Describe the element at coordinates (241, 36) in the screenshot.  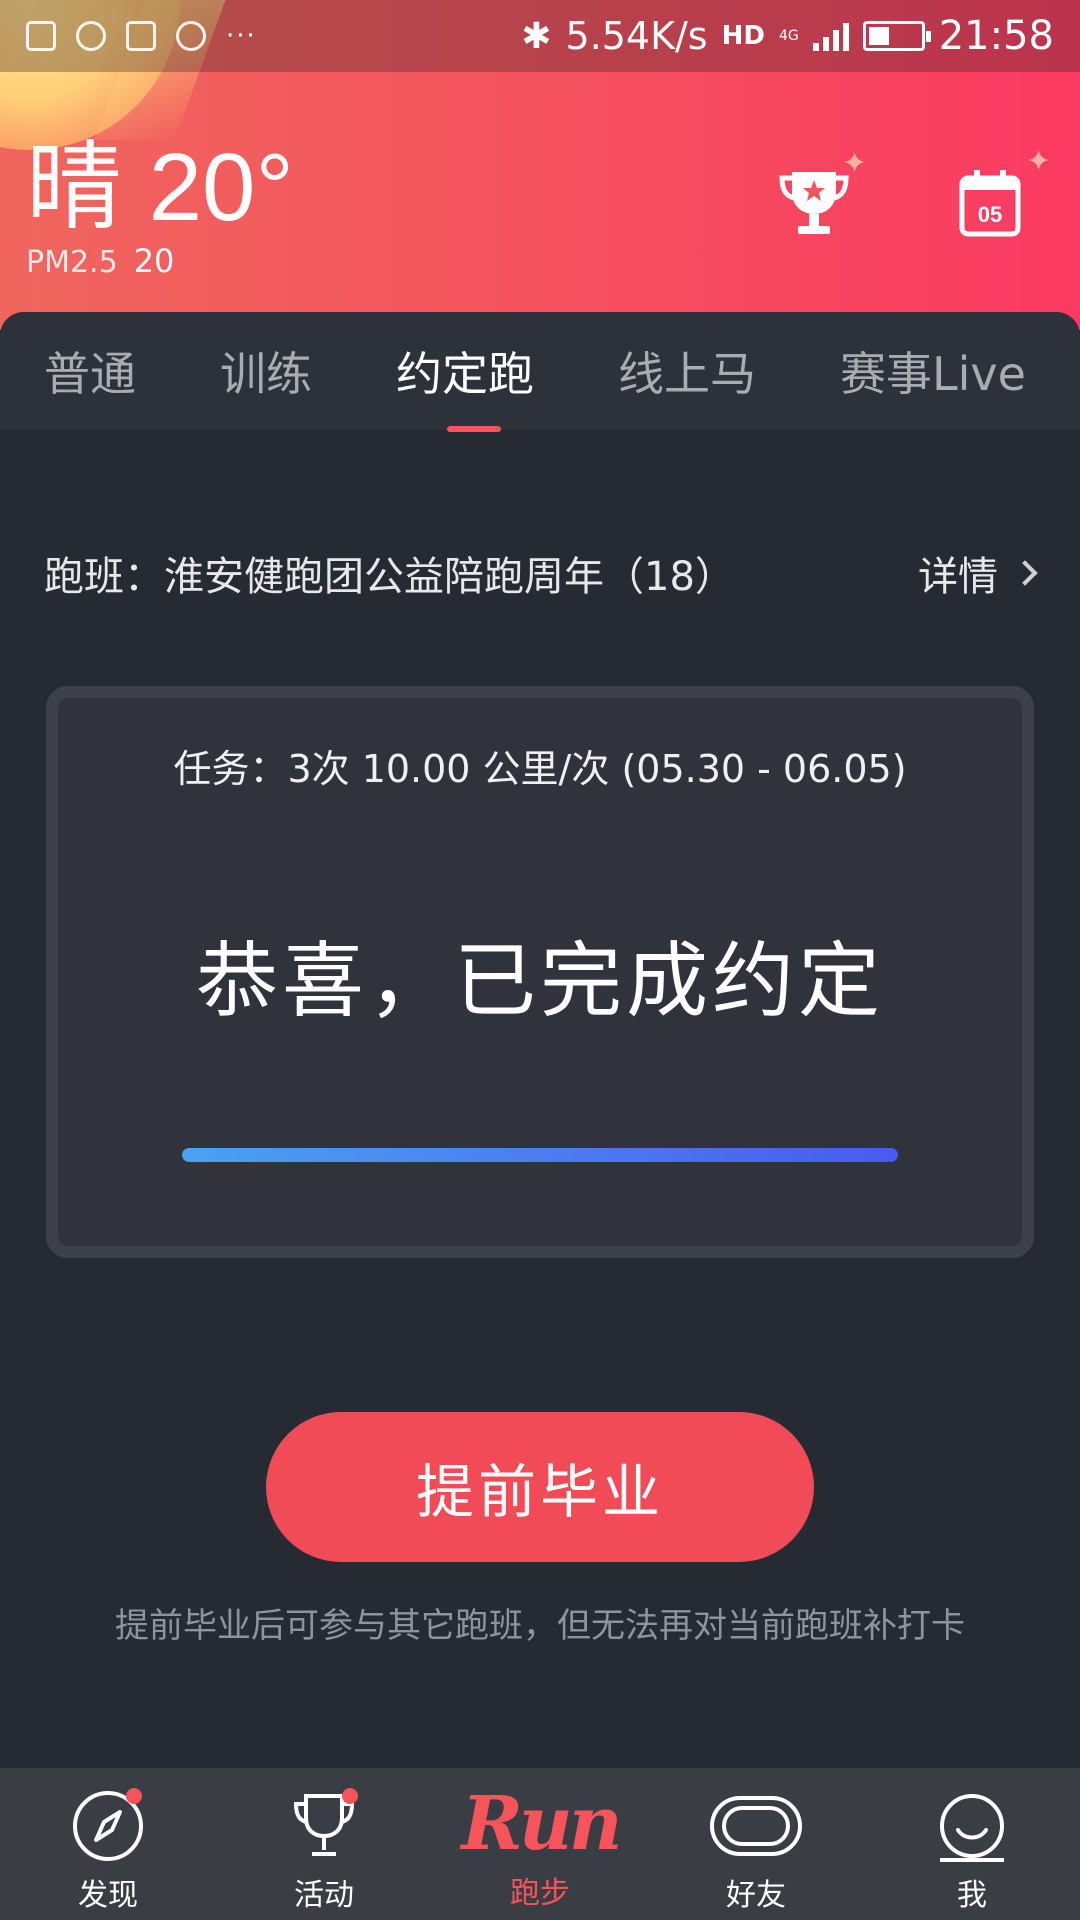
I see `more-notifications-icon: ···` at that location.